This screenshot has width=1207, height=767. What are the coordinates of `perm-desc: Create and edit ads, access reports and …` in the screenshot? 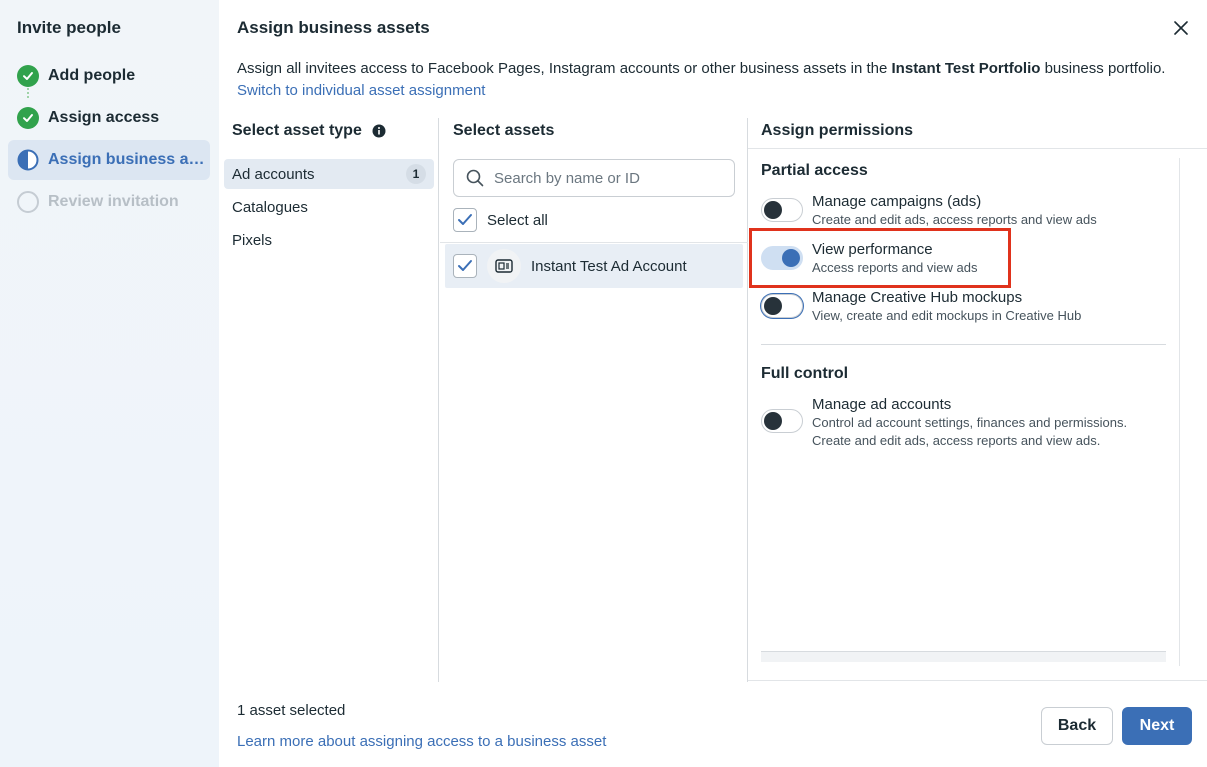 It's located at (954, 219).